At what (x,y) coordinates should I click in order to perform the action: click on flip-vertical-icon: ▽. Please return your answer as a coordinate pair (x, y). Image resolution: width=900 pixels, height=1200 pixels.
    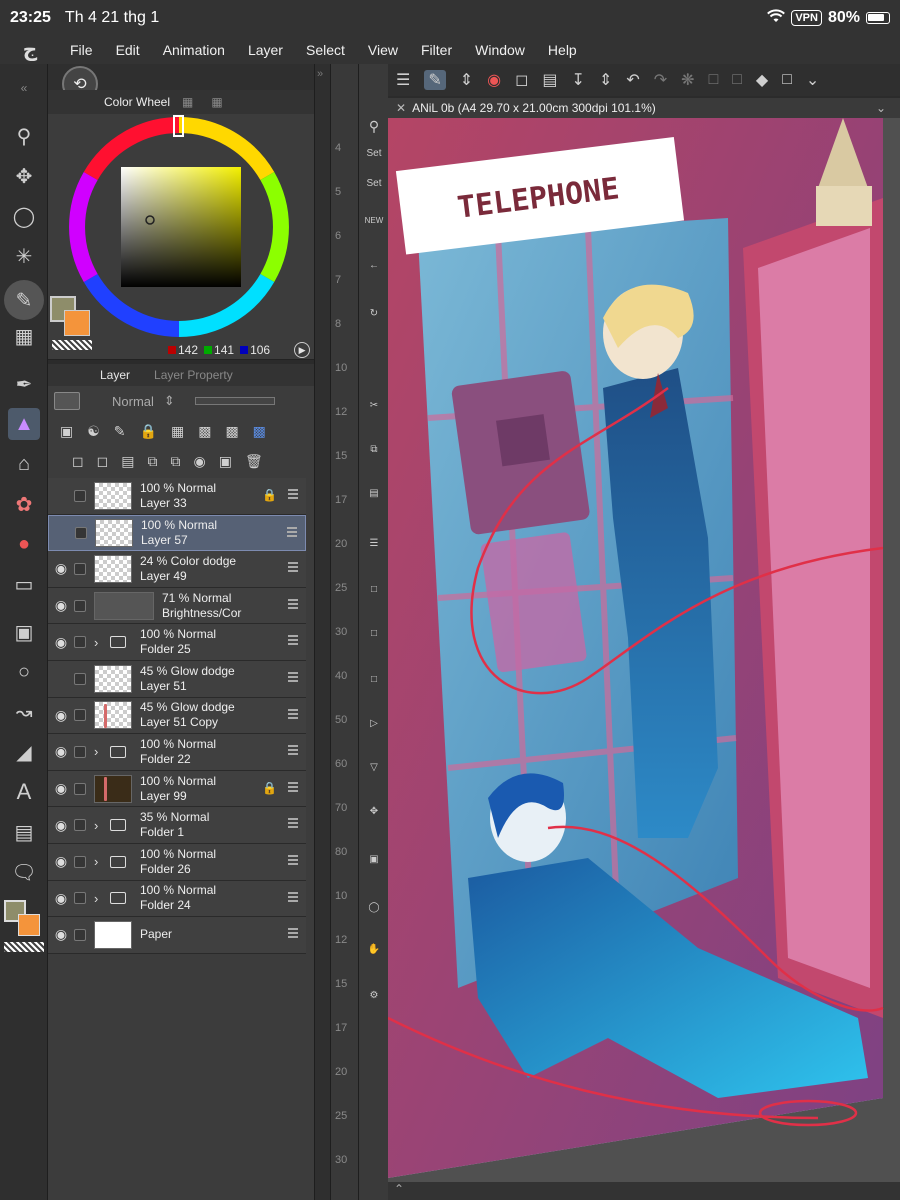
    Looking at the image, I should click on (374, 771).